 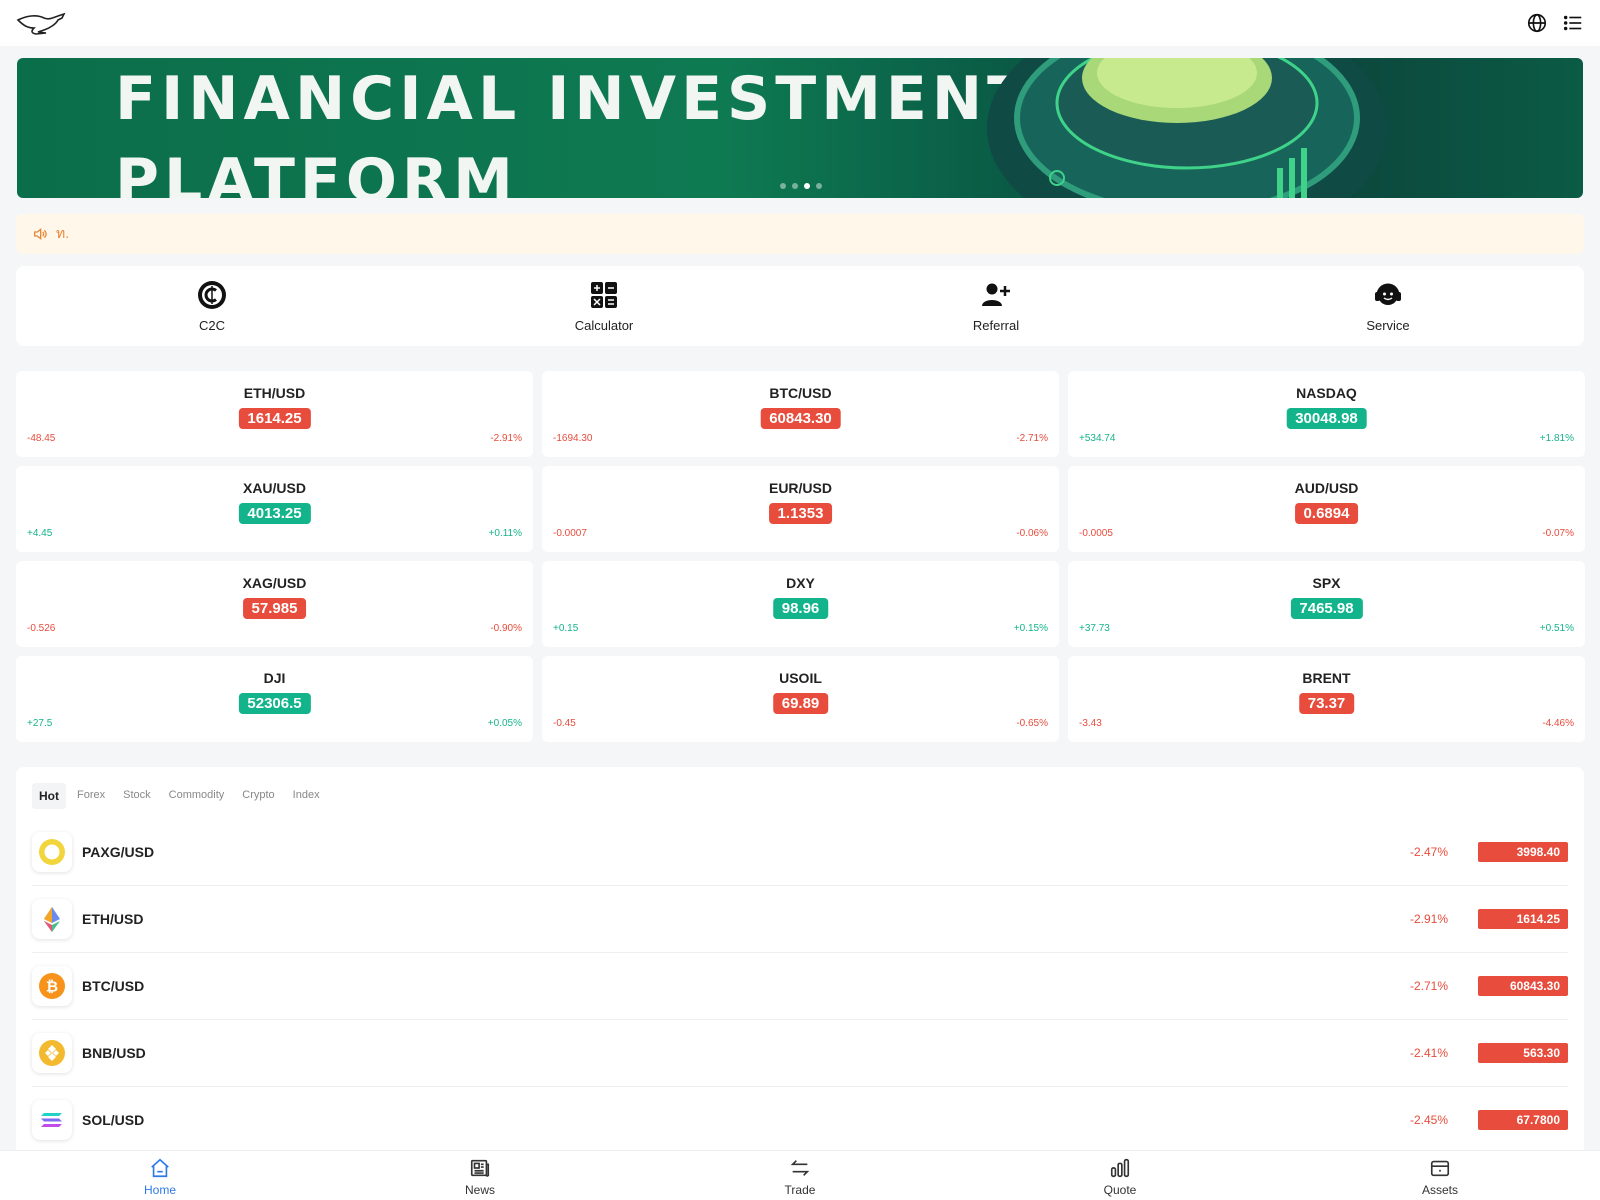 I want to click on quote-percent: -0.65%, so click(x=1032, y=723).